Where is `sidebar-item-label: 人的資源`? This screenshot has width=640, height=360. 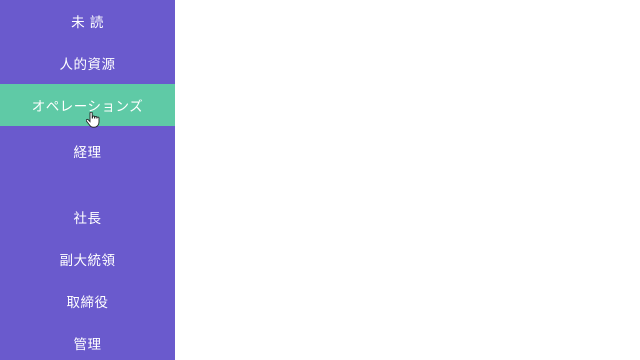 sidebar-item-label: 人的資源 is located at coordinates (87, 65).